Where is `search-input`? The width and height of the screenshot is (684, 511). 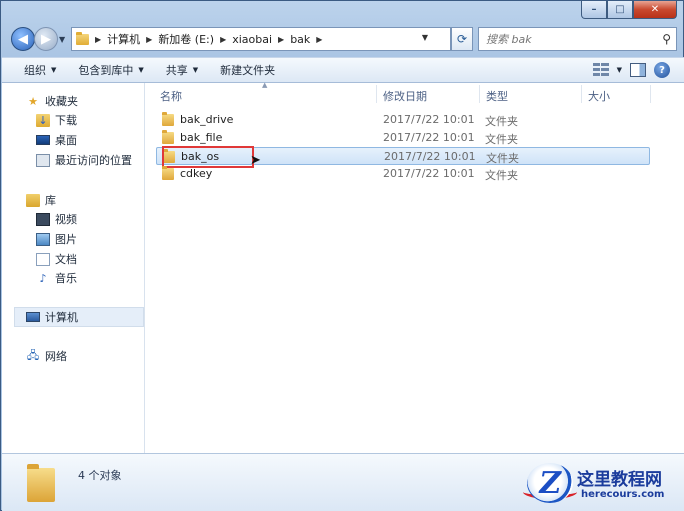 search-input is located at coordinates (566, 39).